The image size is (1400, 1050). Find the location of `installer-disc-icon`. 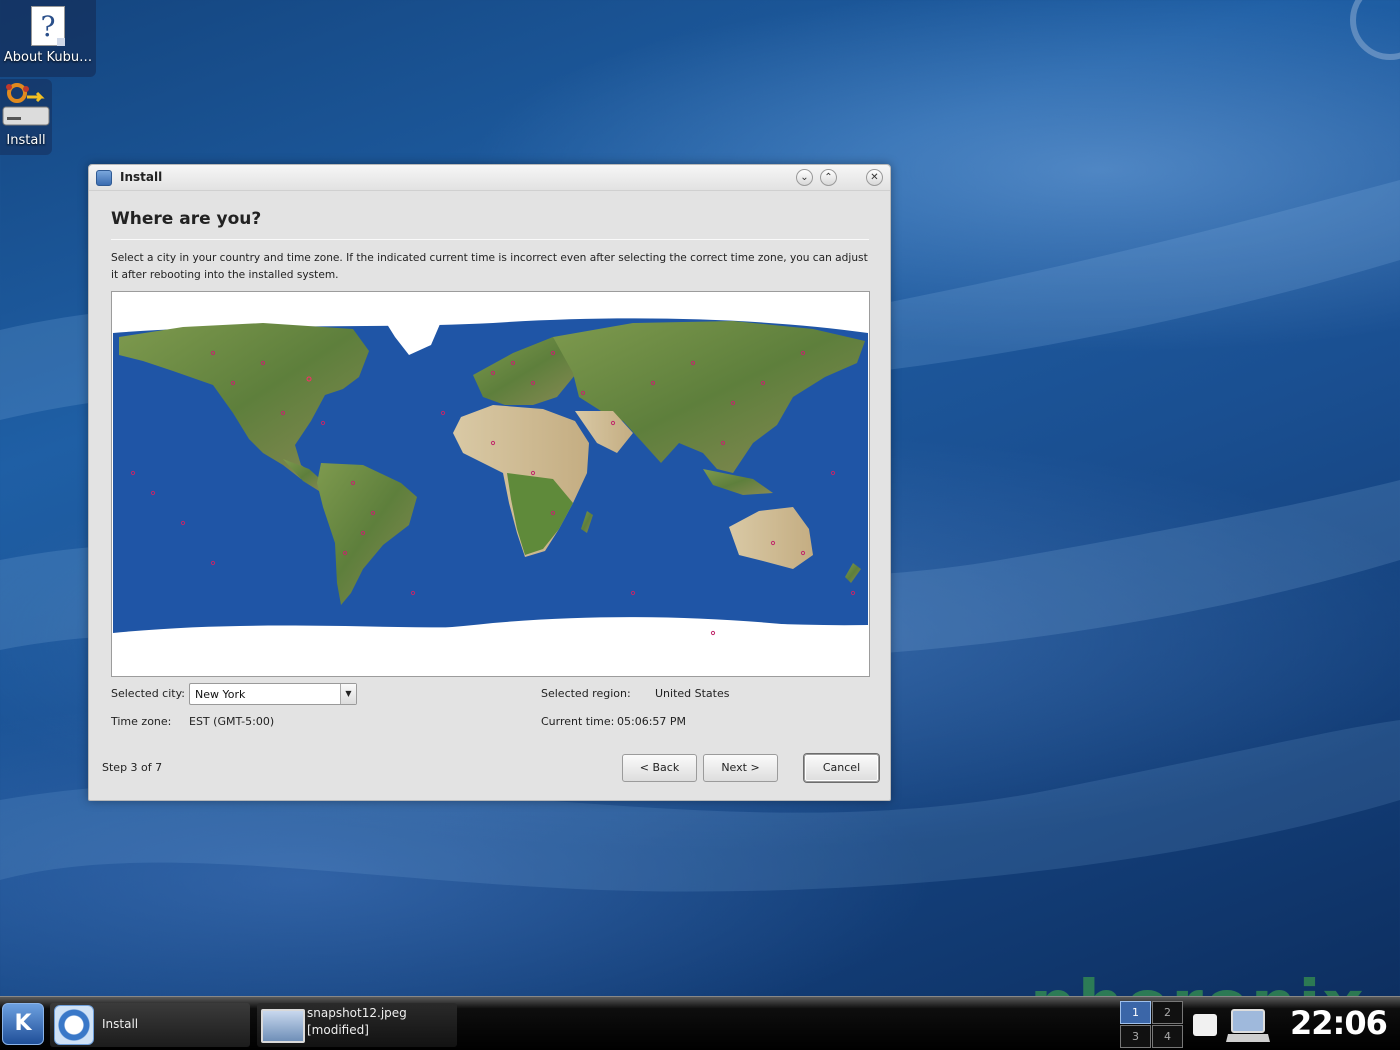

installer-disc-icon is located at coordinates (74, 1025).